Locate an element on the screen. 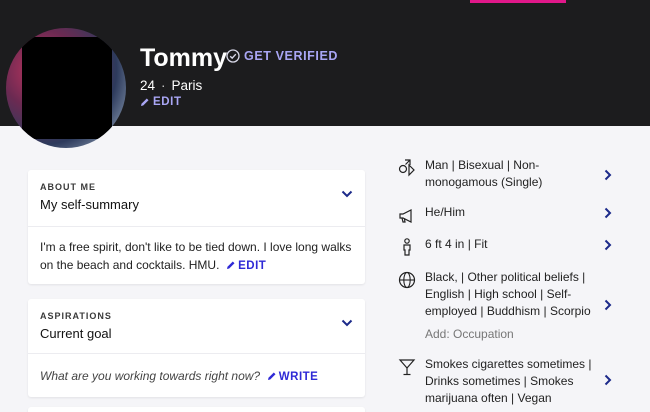  avatar is located at coordinates (66, 88).